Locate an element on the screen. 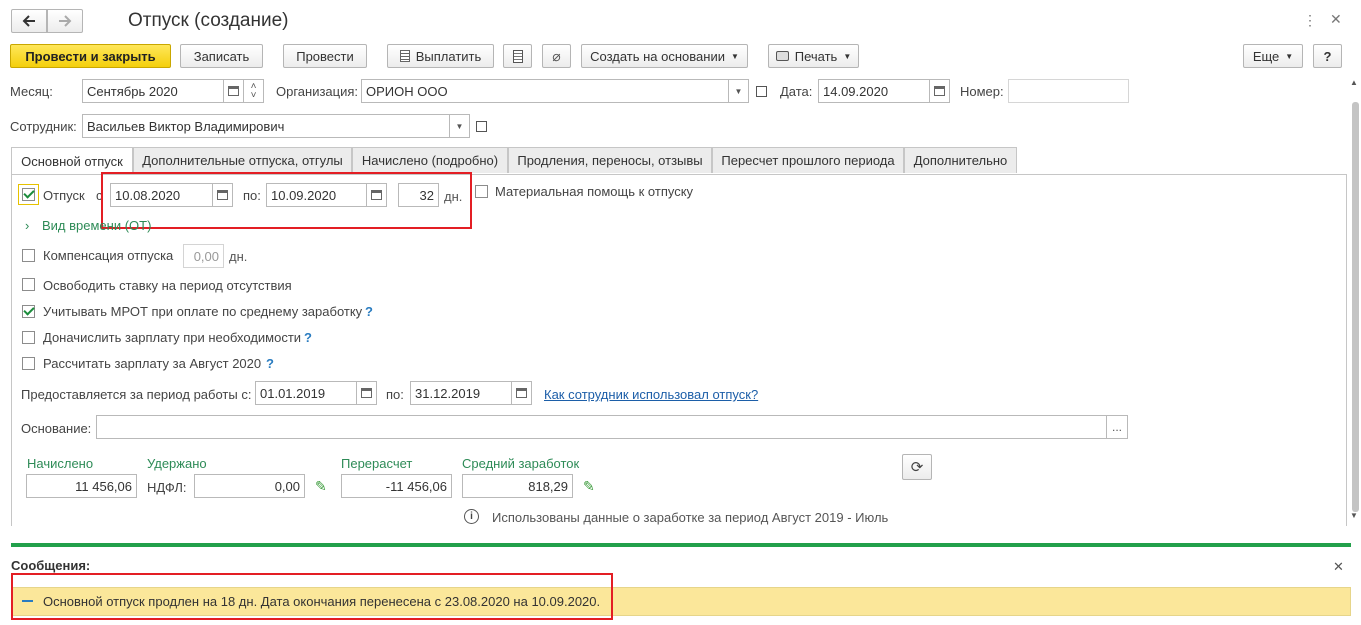  number-field is located at coordinates (1068, 91).